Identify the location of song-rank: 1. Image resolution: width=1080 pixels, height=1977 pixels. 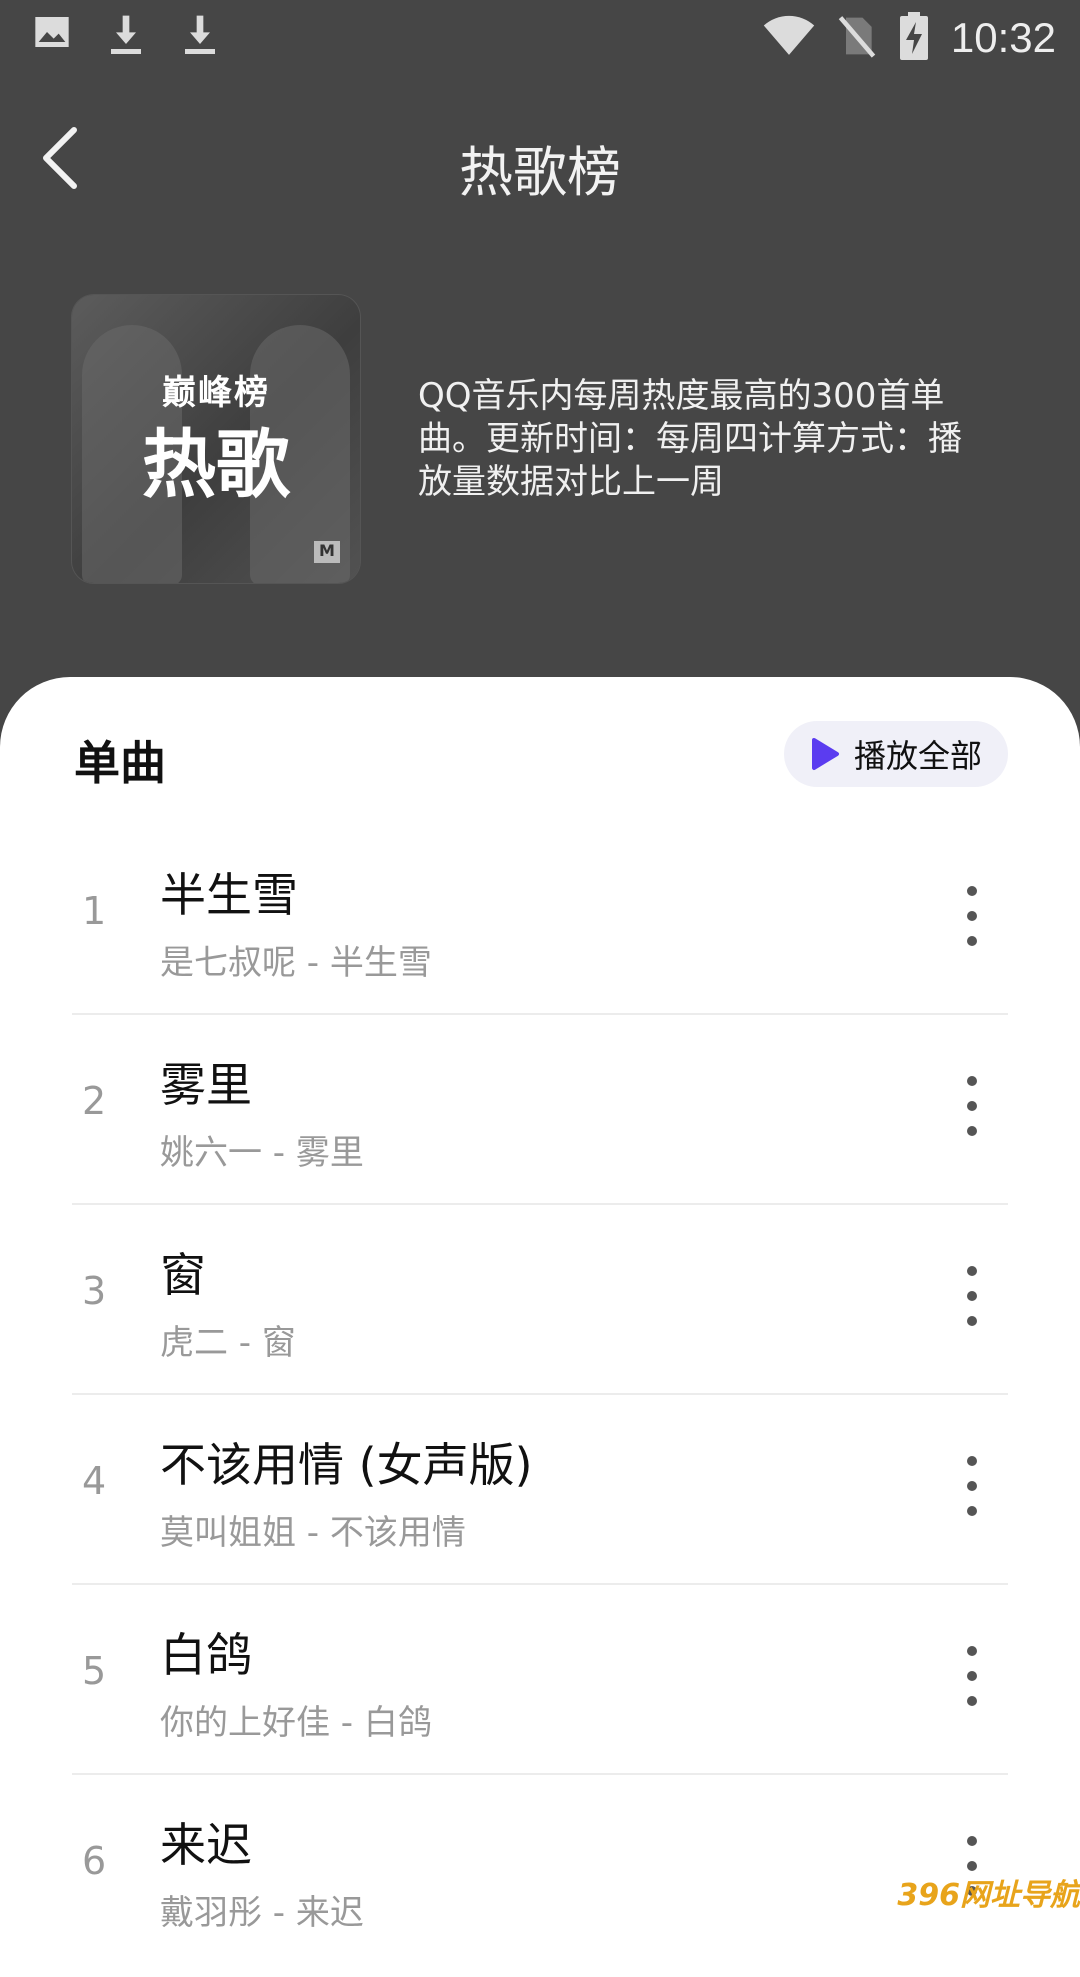
(94, 911).